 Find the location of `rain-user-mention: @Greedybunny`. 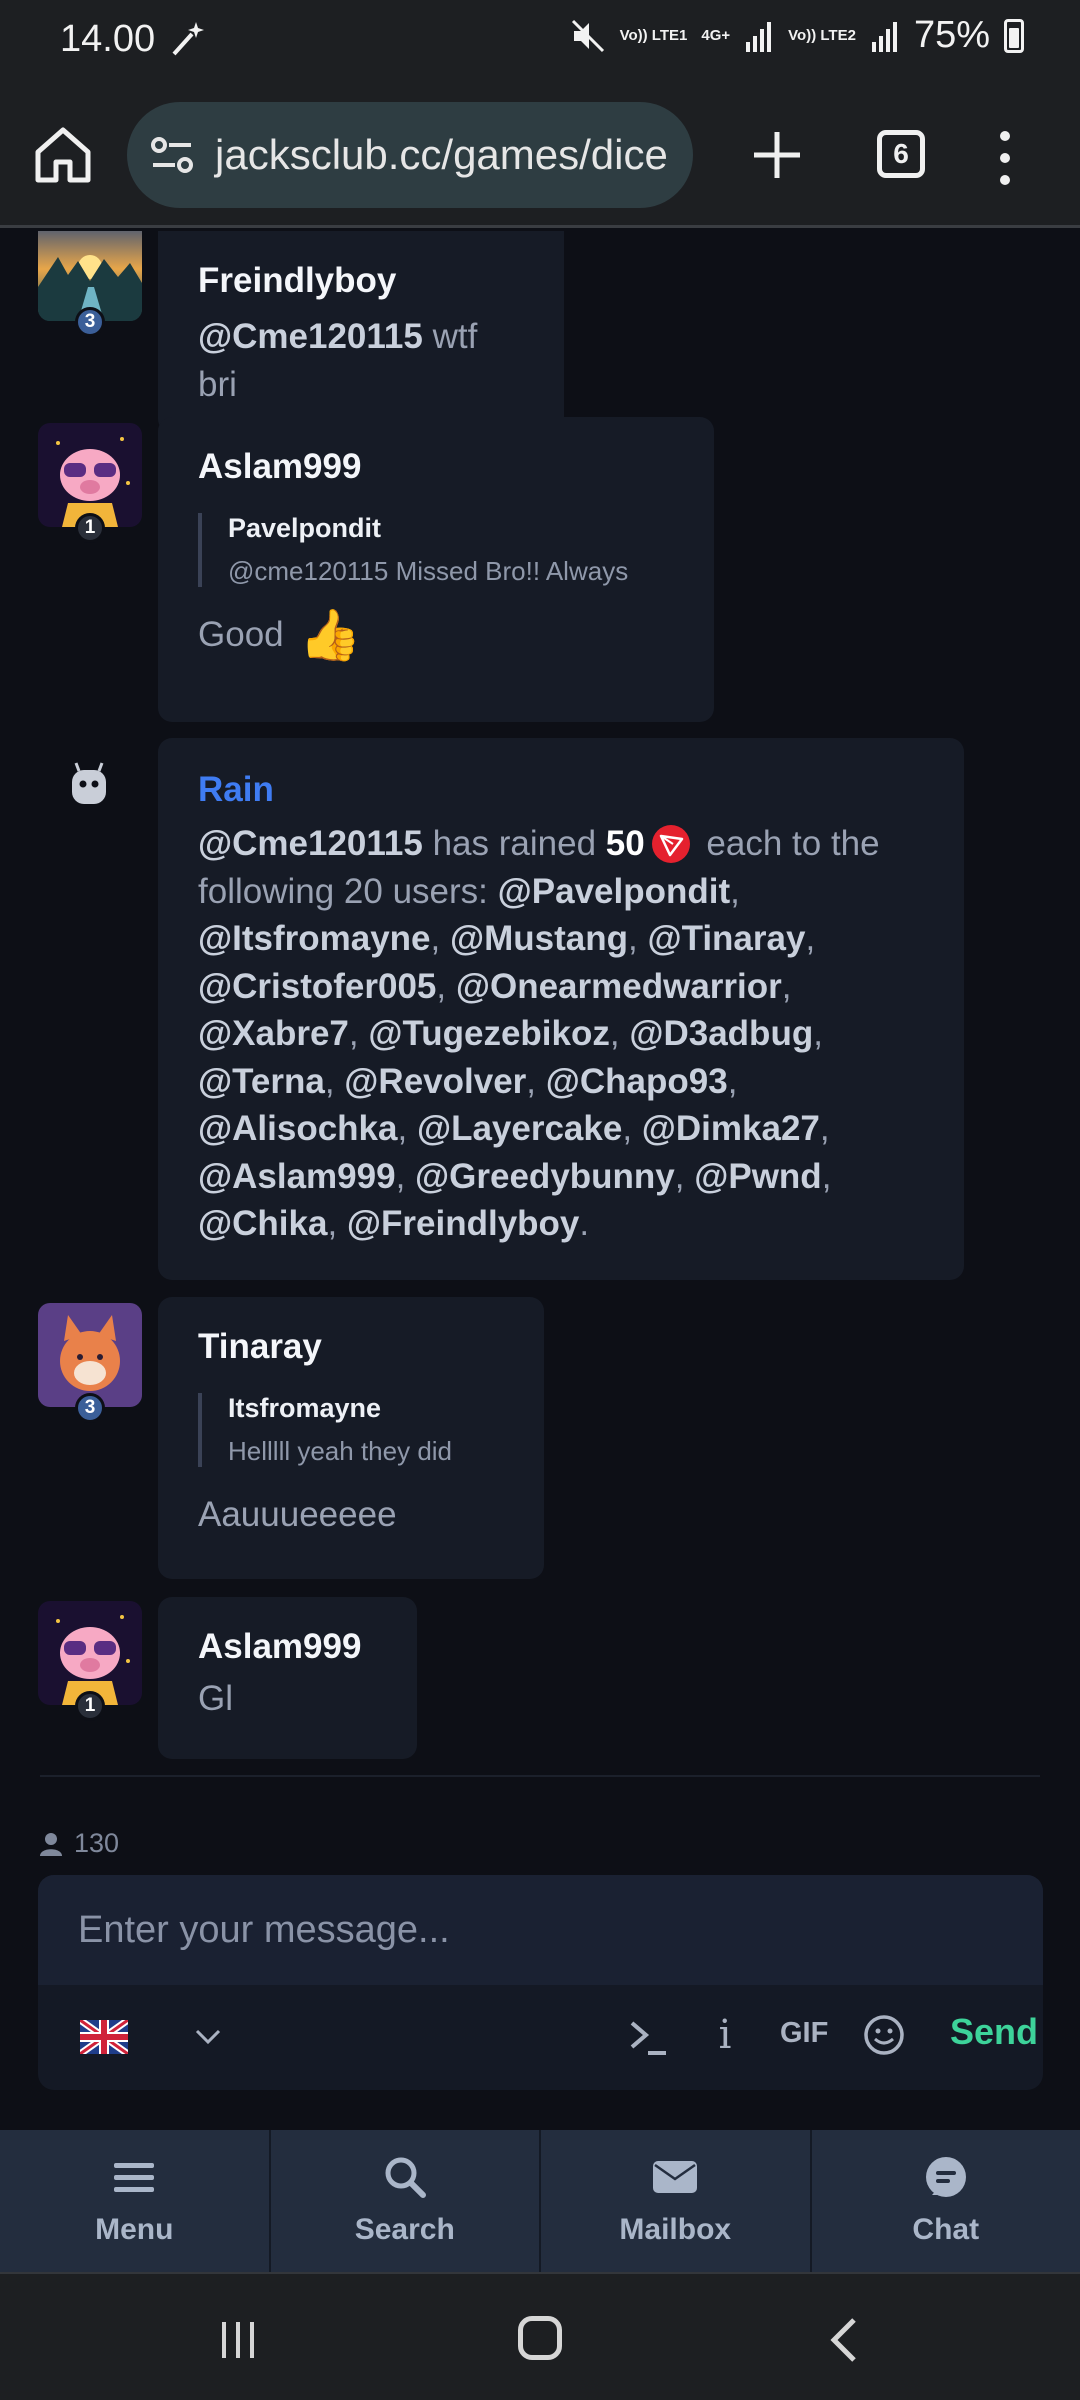

rain-user-mention: @Greedybunny is located at coordinates (545, 1176).